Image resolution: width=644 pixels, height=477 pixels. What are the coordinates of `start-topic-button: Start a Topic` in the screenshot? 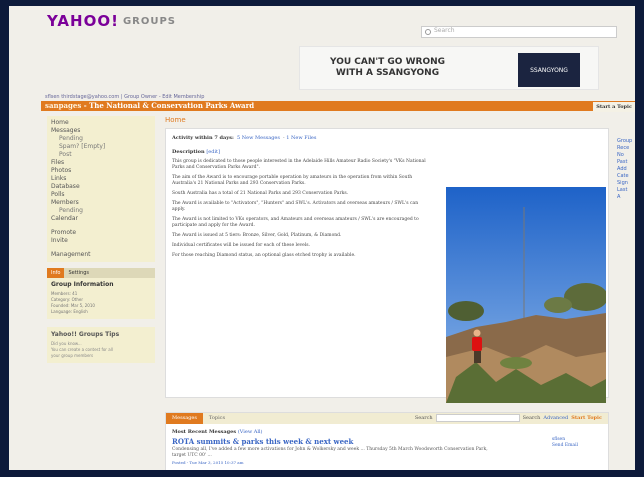 It's located at (614, 107).